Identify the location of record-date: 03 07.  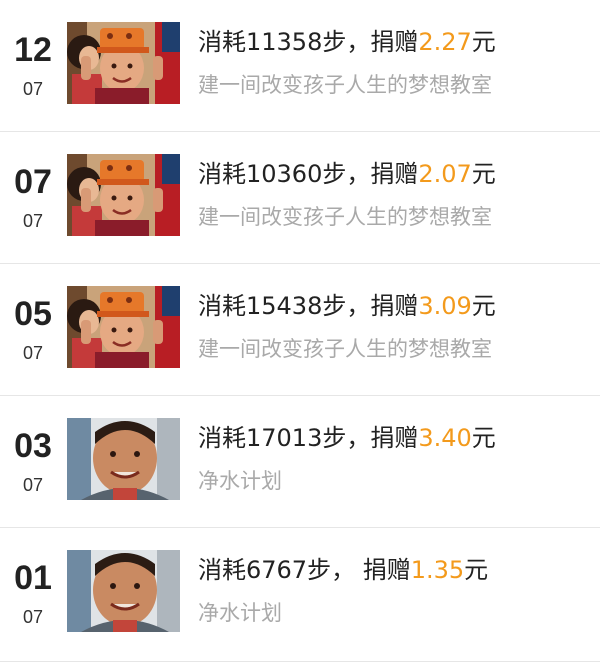
(33, 461).